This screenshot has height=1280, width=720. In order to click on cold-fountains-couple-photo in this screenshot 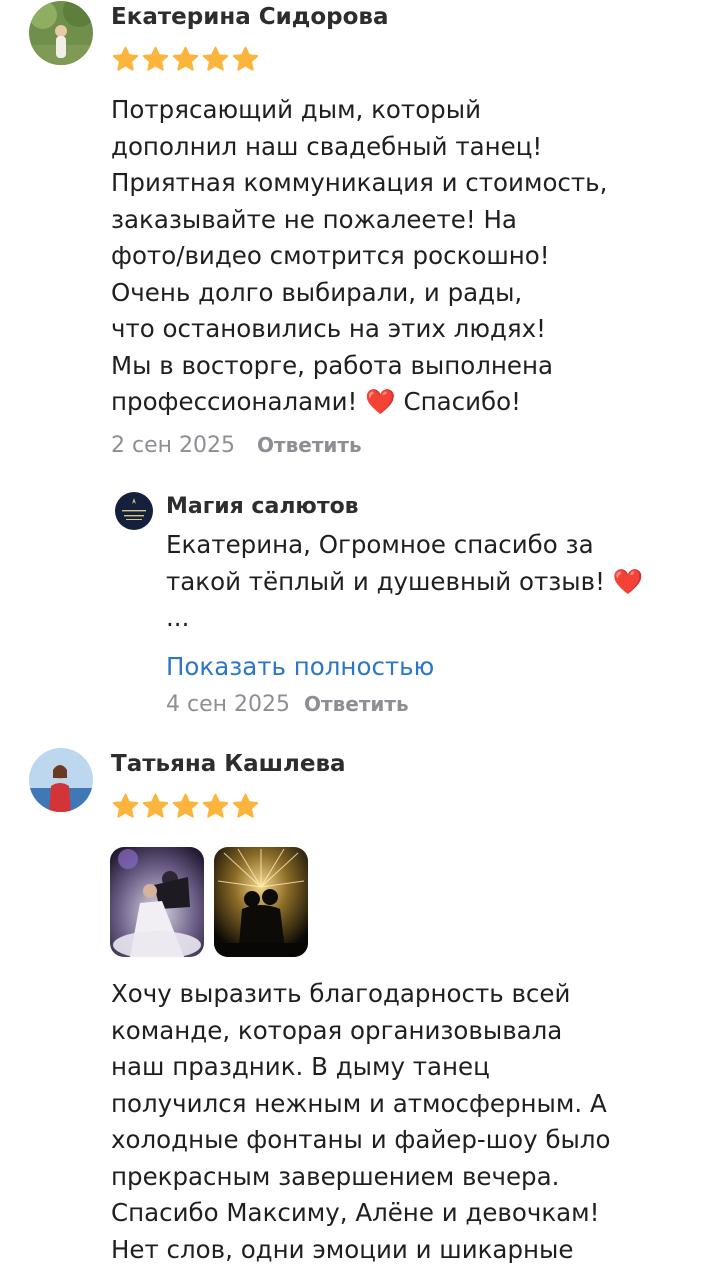, I will do `click(261, 902)`.